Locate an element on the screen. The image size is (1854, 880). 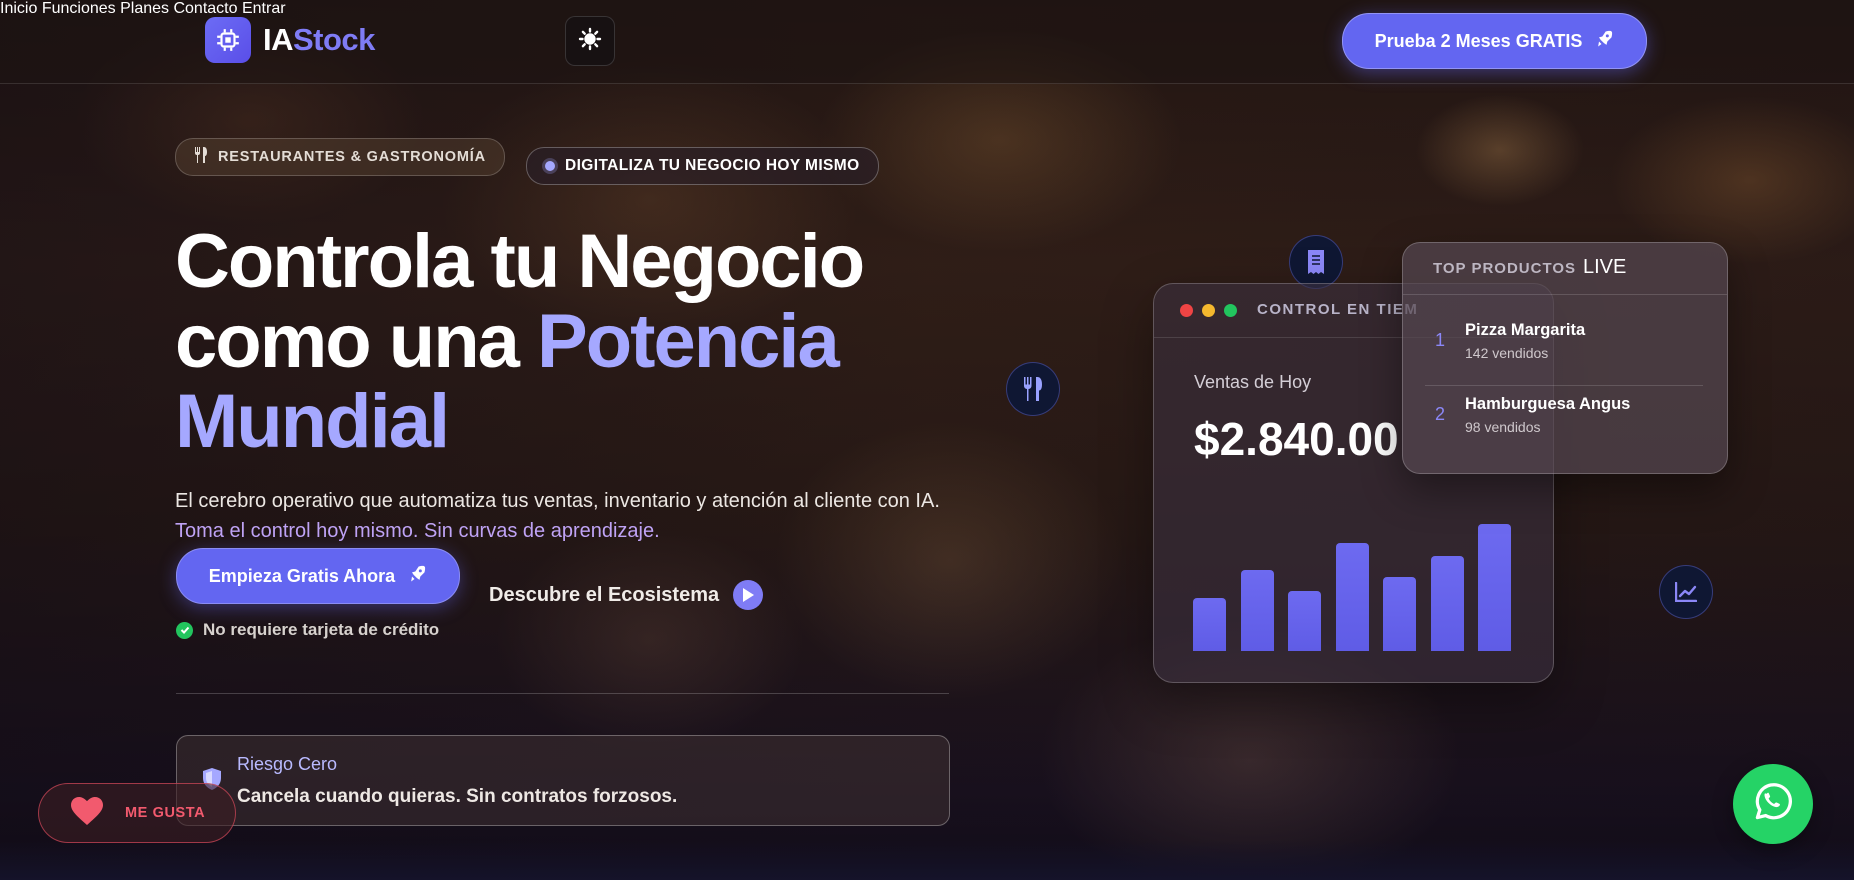
product-rank: 2 is located at coordinates (1440, 414).